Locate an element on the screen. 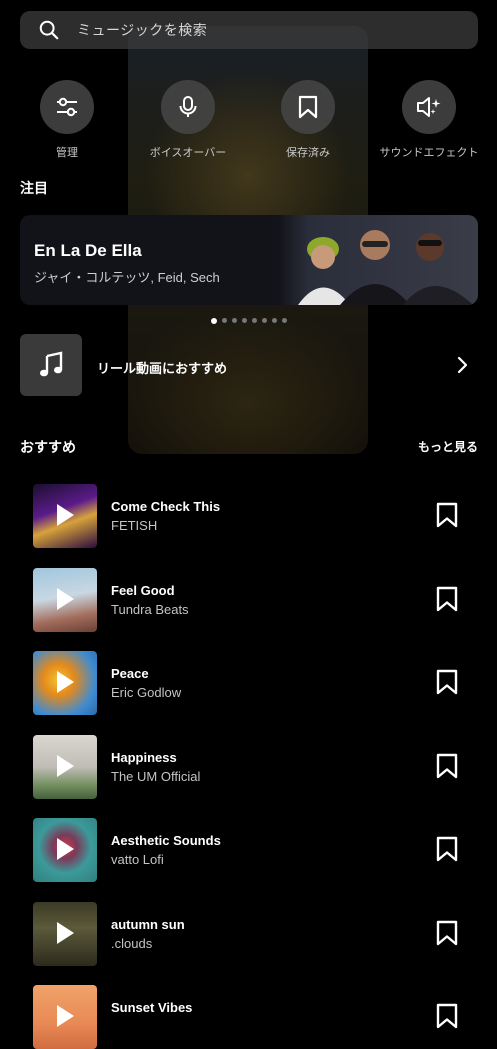 The image size is (497, 1049). sound-effects-label: サウンドエフェクト is located at coordinates (429, 153).